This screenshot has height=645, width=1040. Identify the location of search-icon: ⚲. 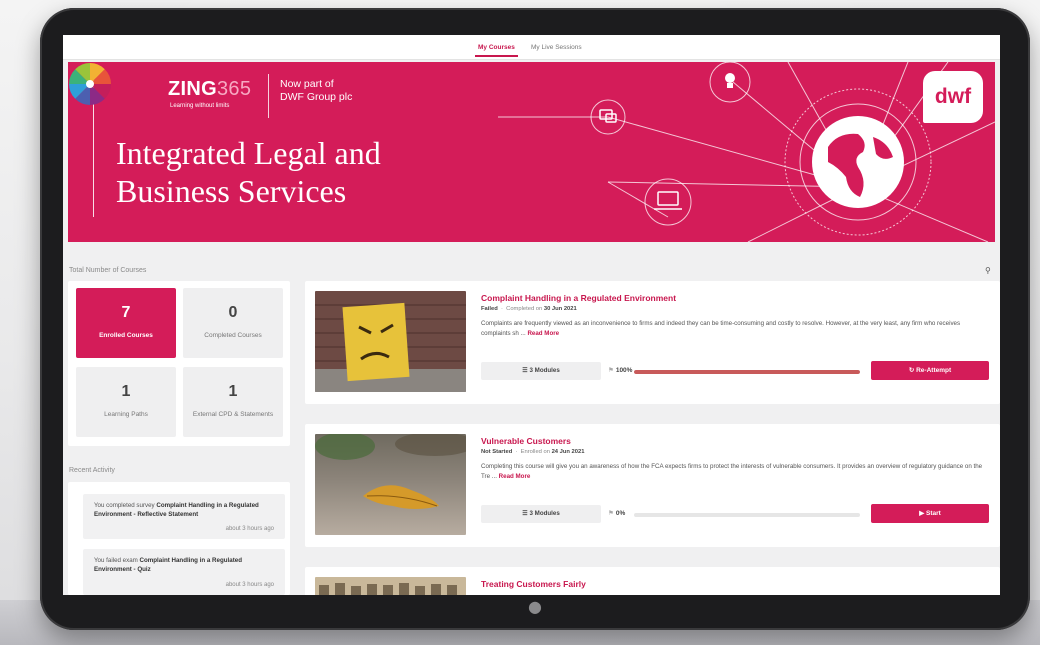
(988, 270).